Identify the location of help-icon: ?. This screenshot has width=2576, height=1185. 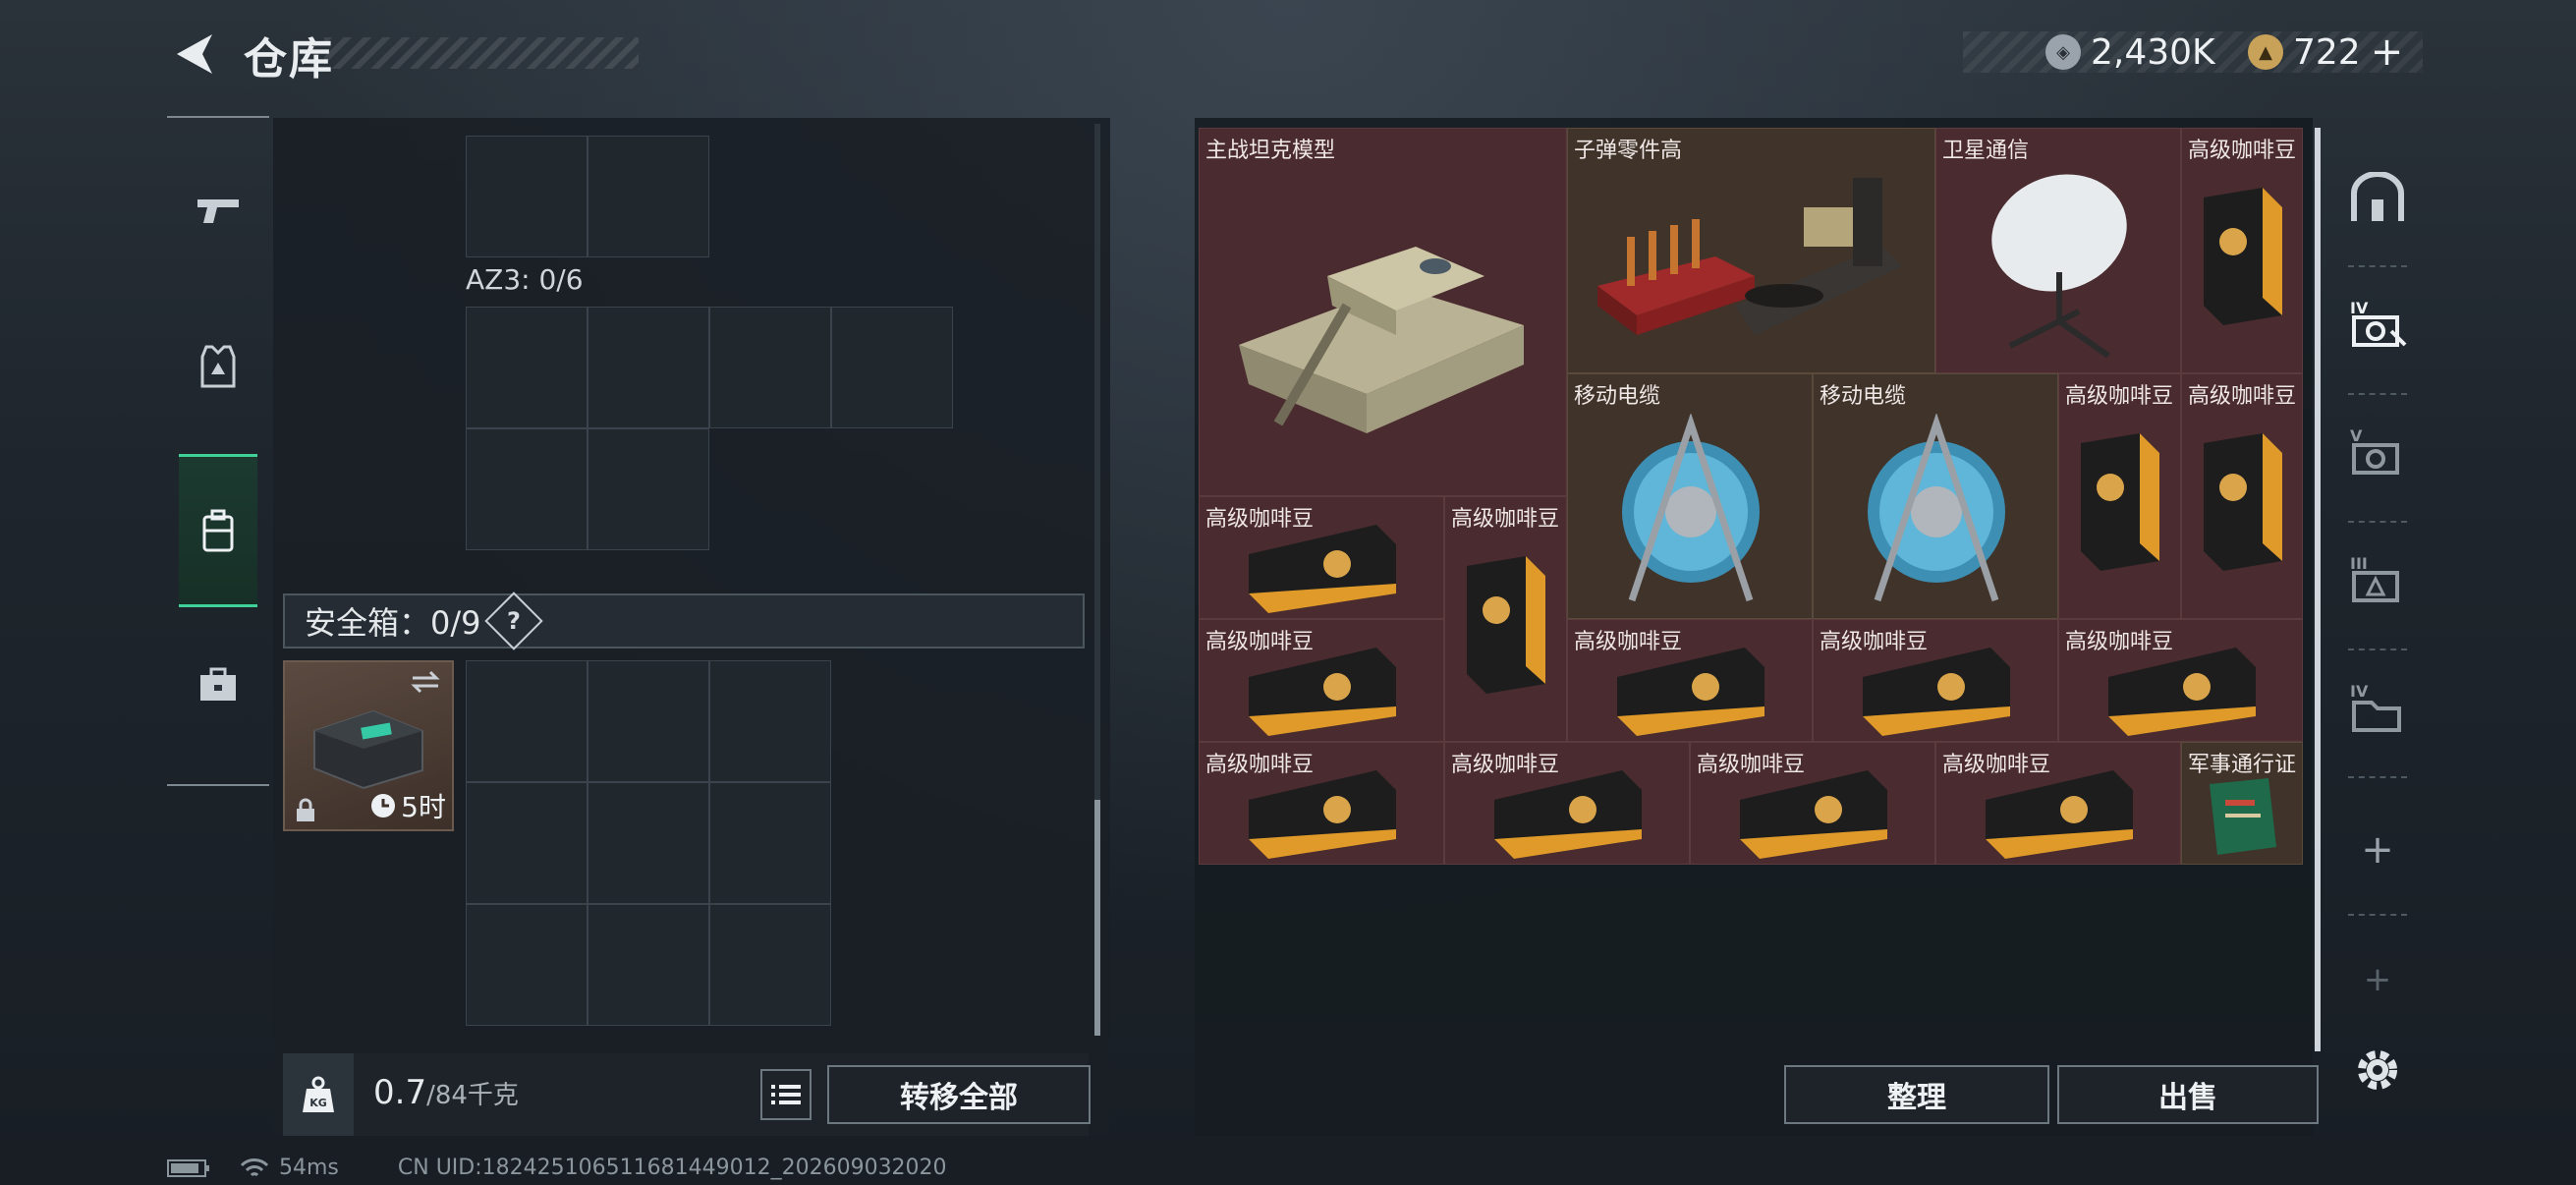
(513, 621).